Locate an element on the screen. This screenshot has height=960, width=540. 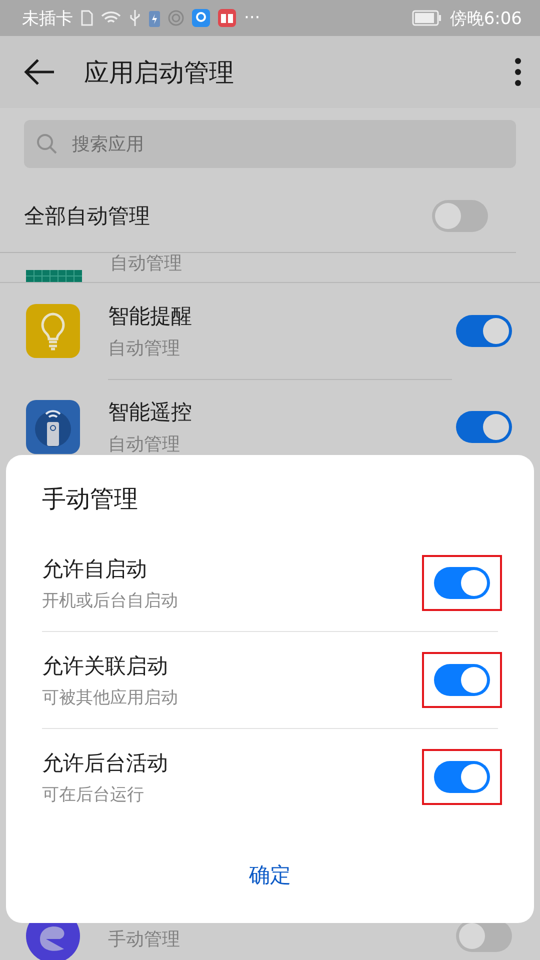
search-icon is located at coordinates (47, 144).